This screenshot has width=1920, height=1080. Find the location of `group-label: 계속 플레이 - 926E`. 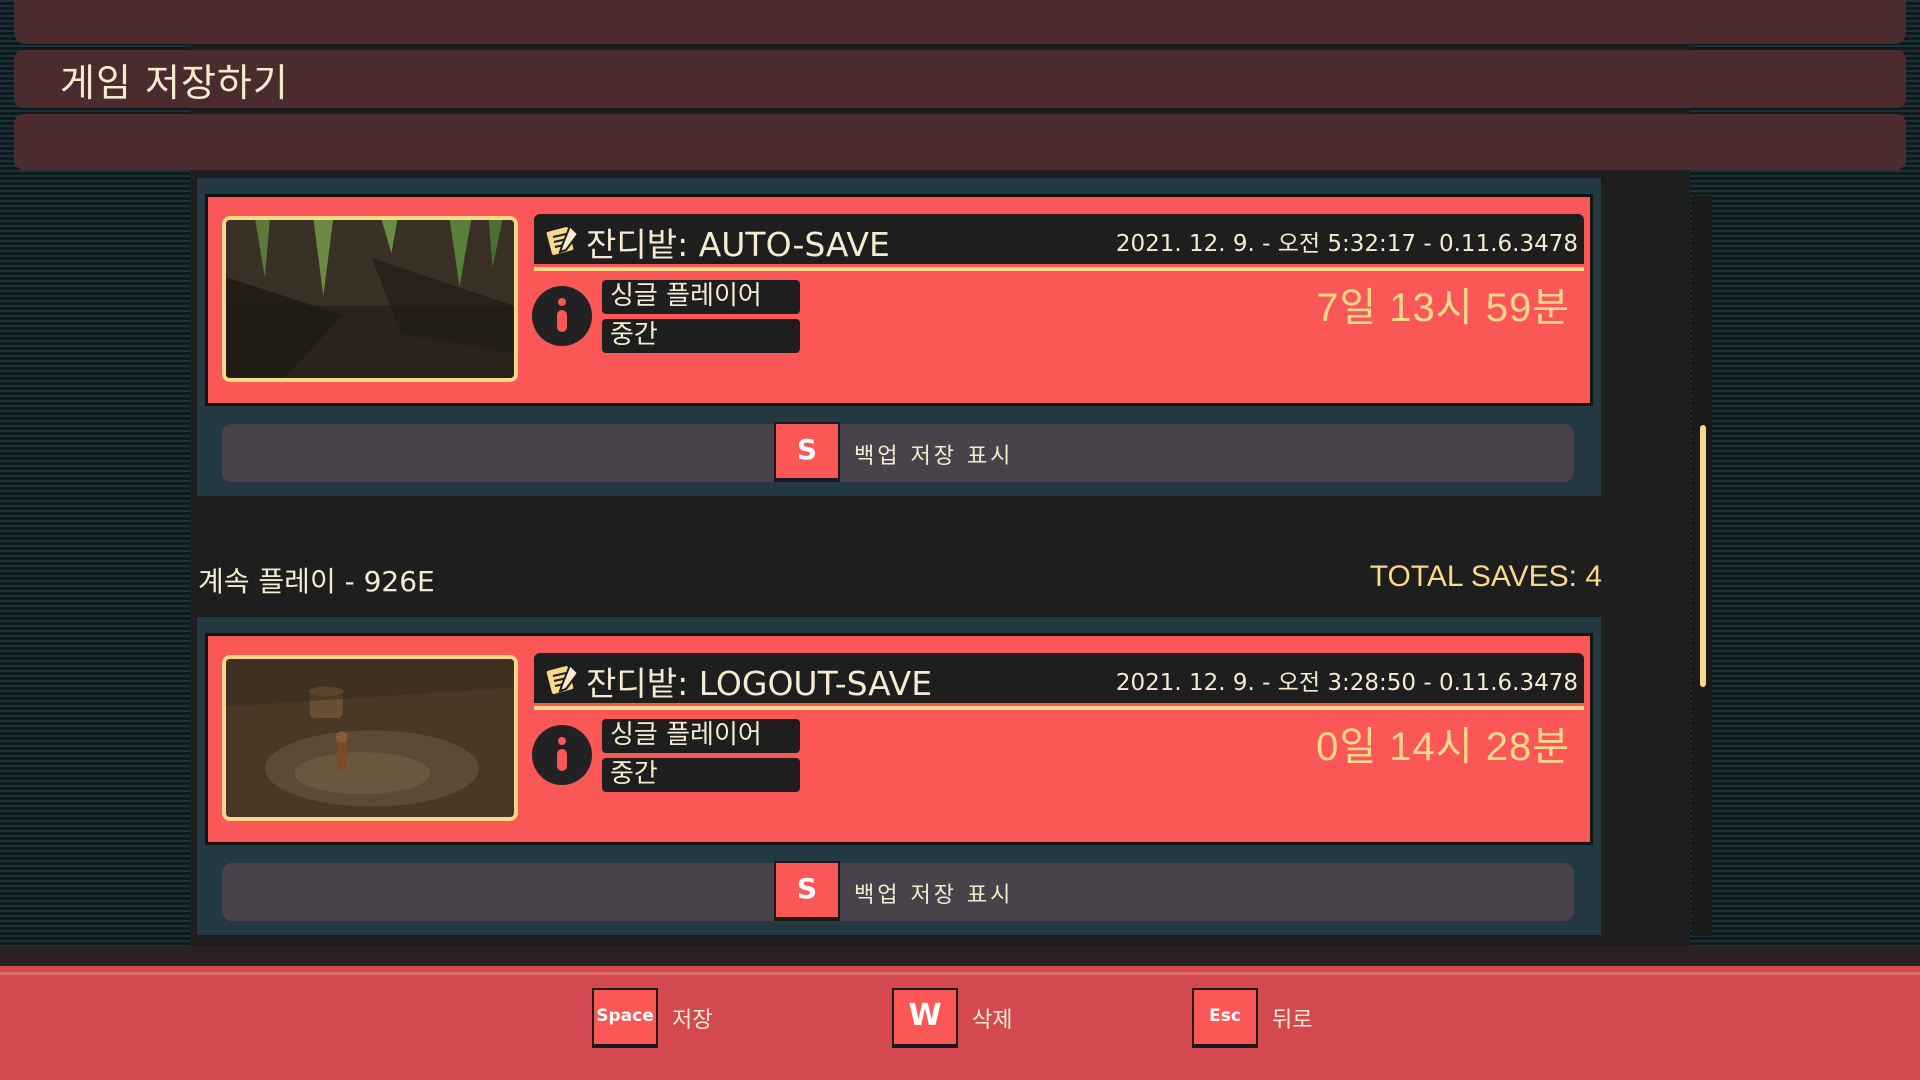

group-label: 계속 플레이 - 926E is located at coordinates (316, 581).